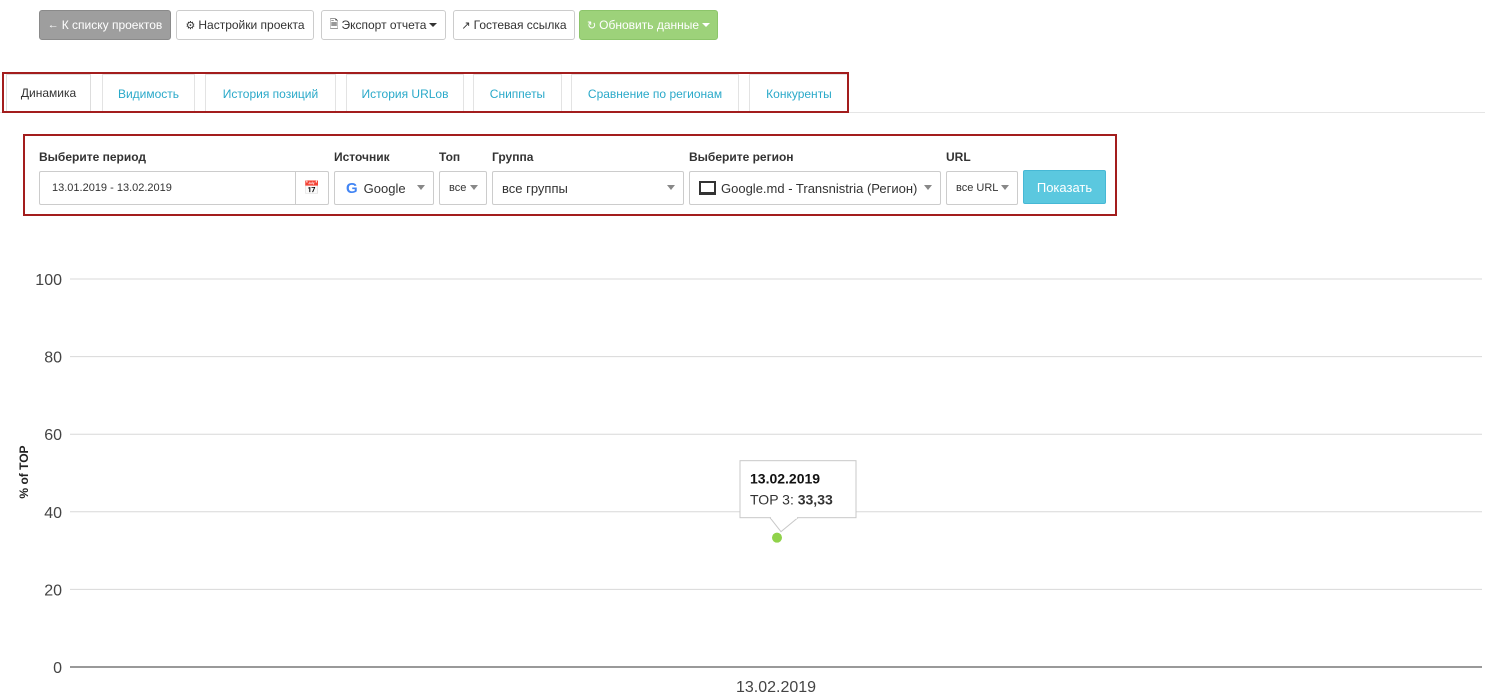 This screenshot has width=1485, height=699. I want to click on external-link-icon: ↗, so click(466, 25).